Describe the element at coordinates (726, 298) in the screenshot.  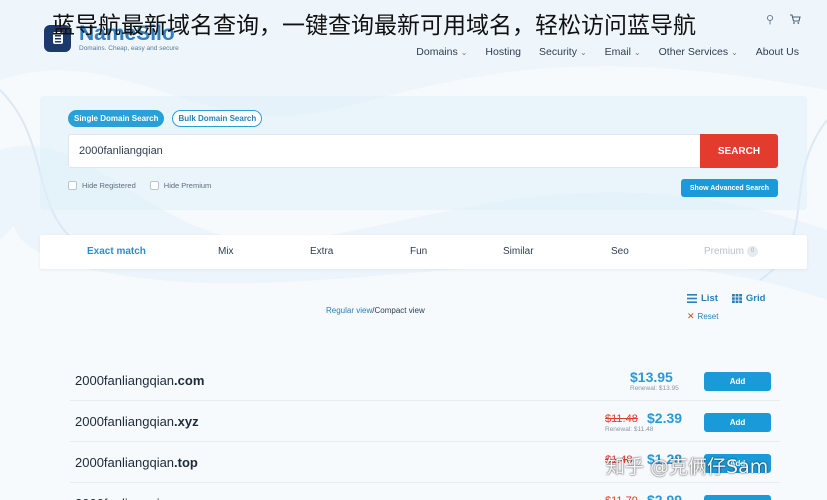
I see `layout-toggle: List Grid` at that location.